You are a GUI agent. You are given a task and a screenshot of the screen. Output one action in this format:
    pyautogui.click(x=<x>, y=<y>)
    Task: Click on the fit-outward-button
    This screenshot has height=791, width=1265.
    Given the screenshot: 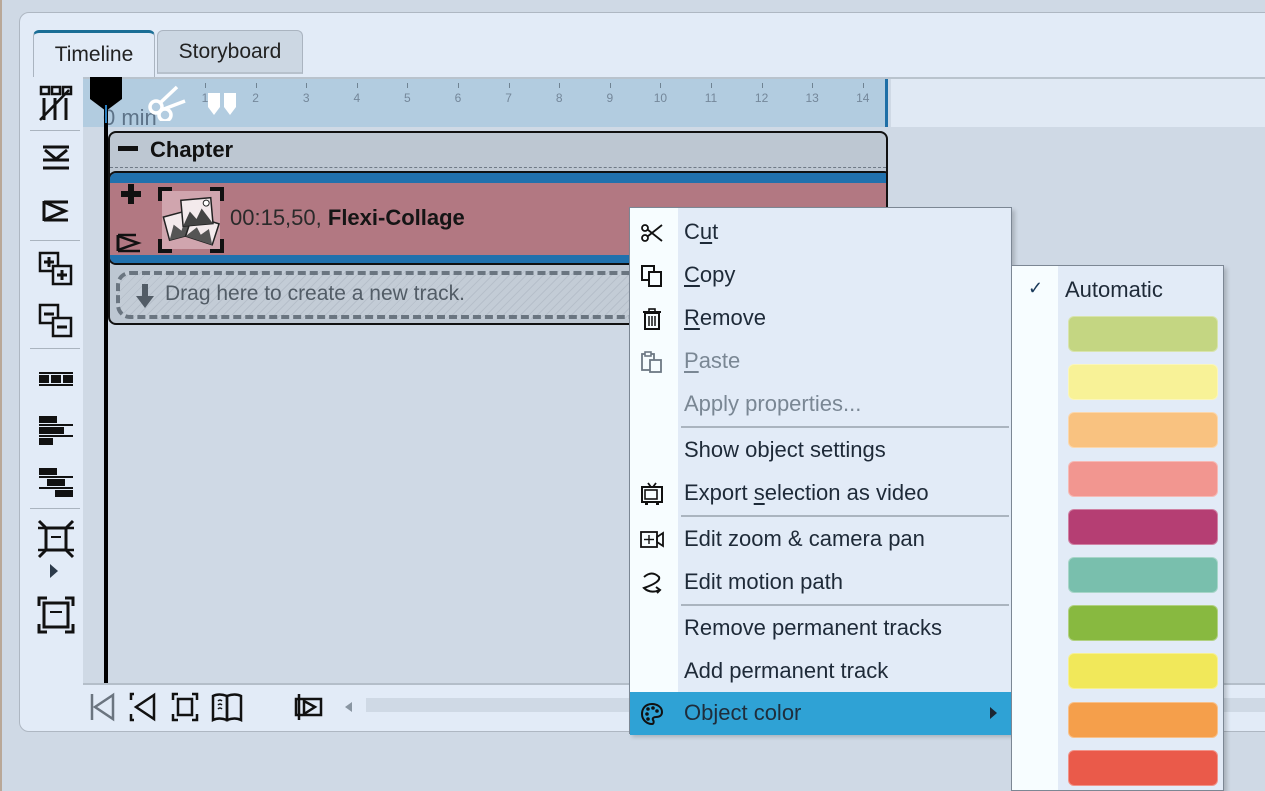 What is the action you would take?
    pyautogui.click(x=56, y=615)
    